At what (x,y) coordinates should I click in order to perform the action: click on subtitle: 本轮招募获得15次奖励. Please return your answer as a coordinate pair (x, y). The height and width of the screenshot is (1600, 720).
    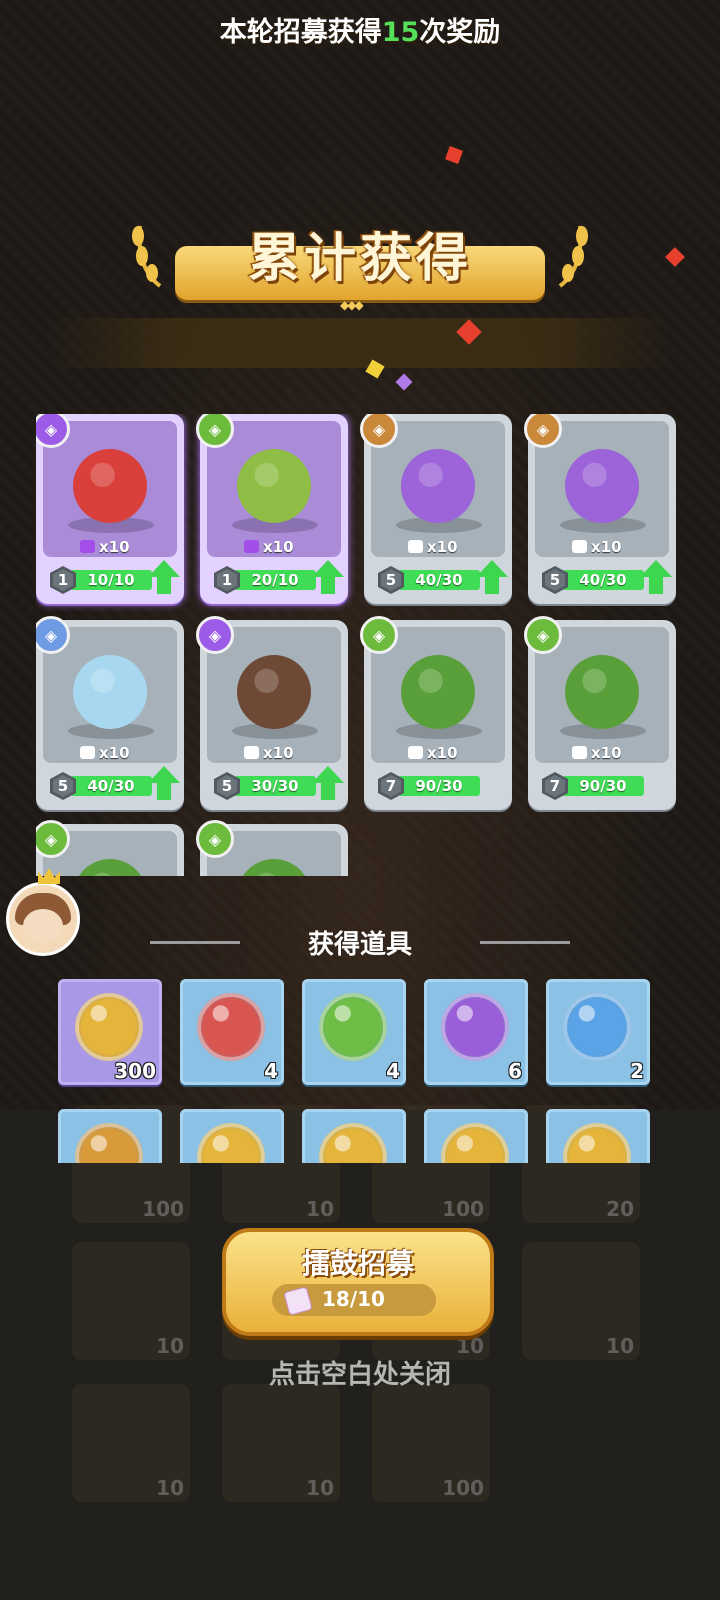
    Looking at the image, I should click on (360, 32).